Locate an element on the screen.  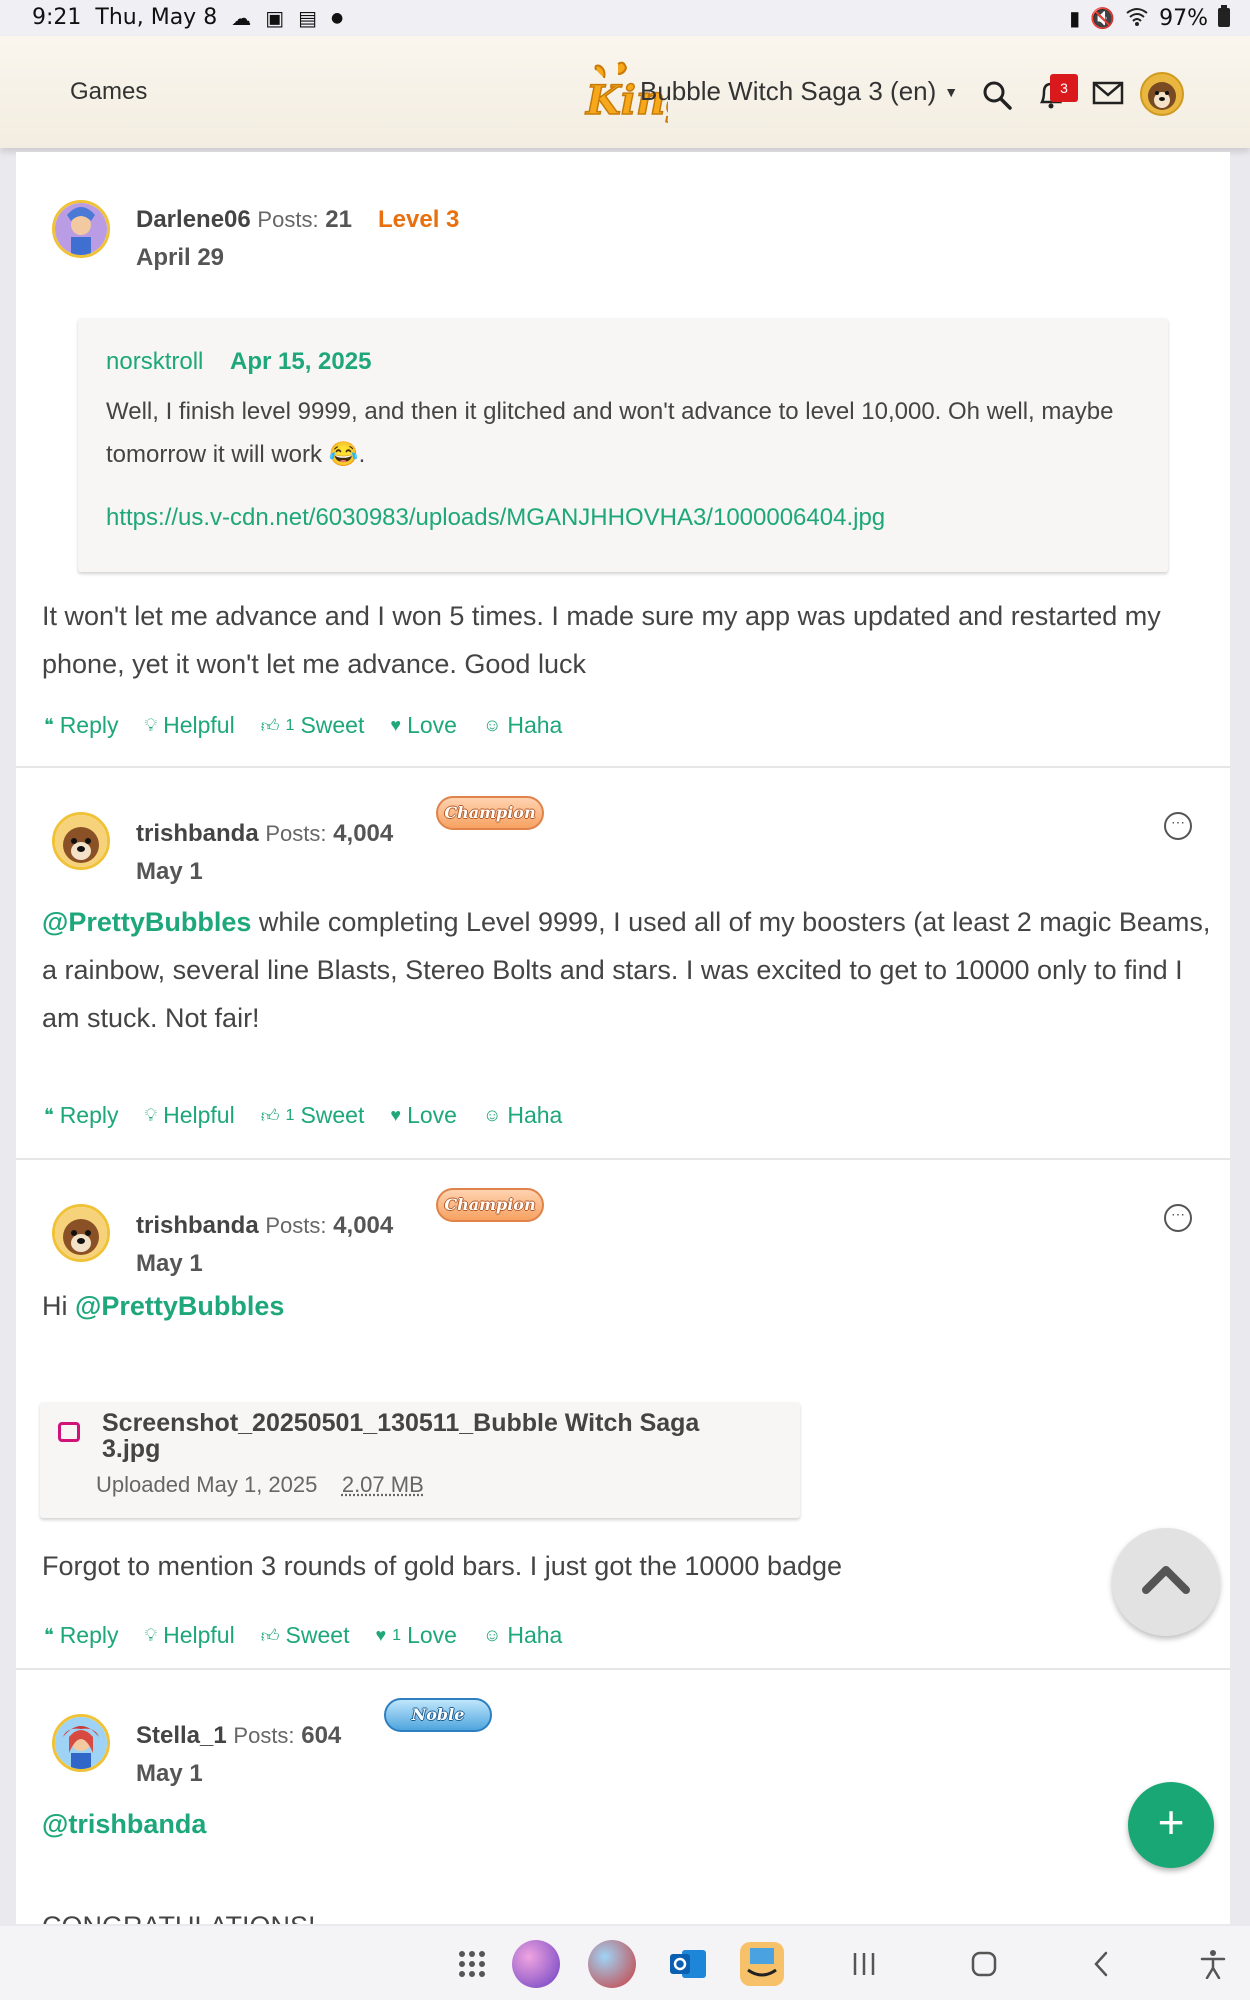
wifi-icon is located at coordinates (1137, 18).